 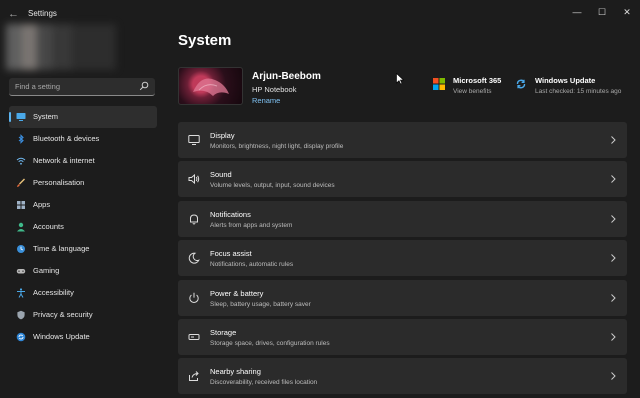 What do you see at coordinates (64, 160) in the screenshot?
I see `sidebar-item-label: Network & internet` at bounding box center [64, 160].